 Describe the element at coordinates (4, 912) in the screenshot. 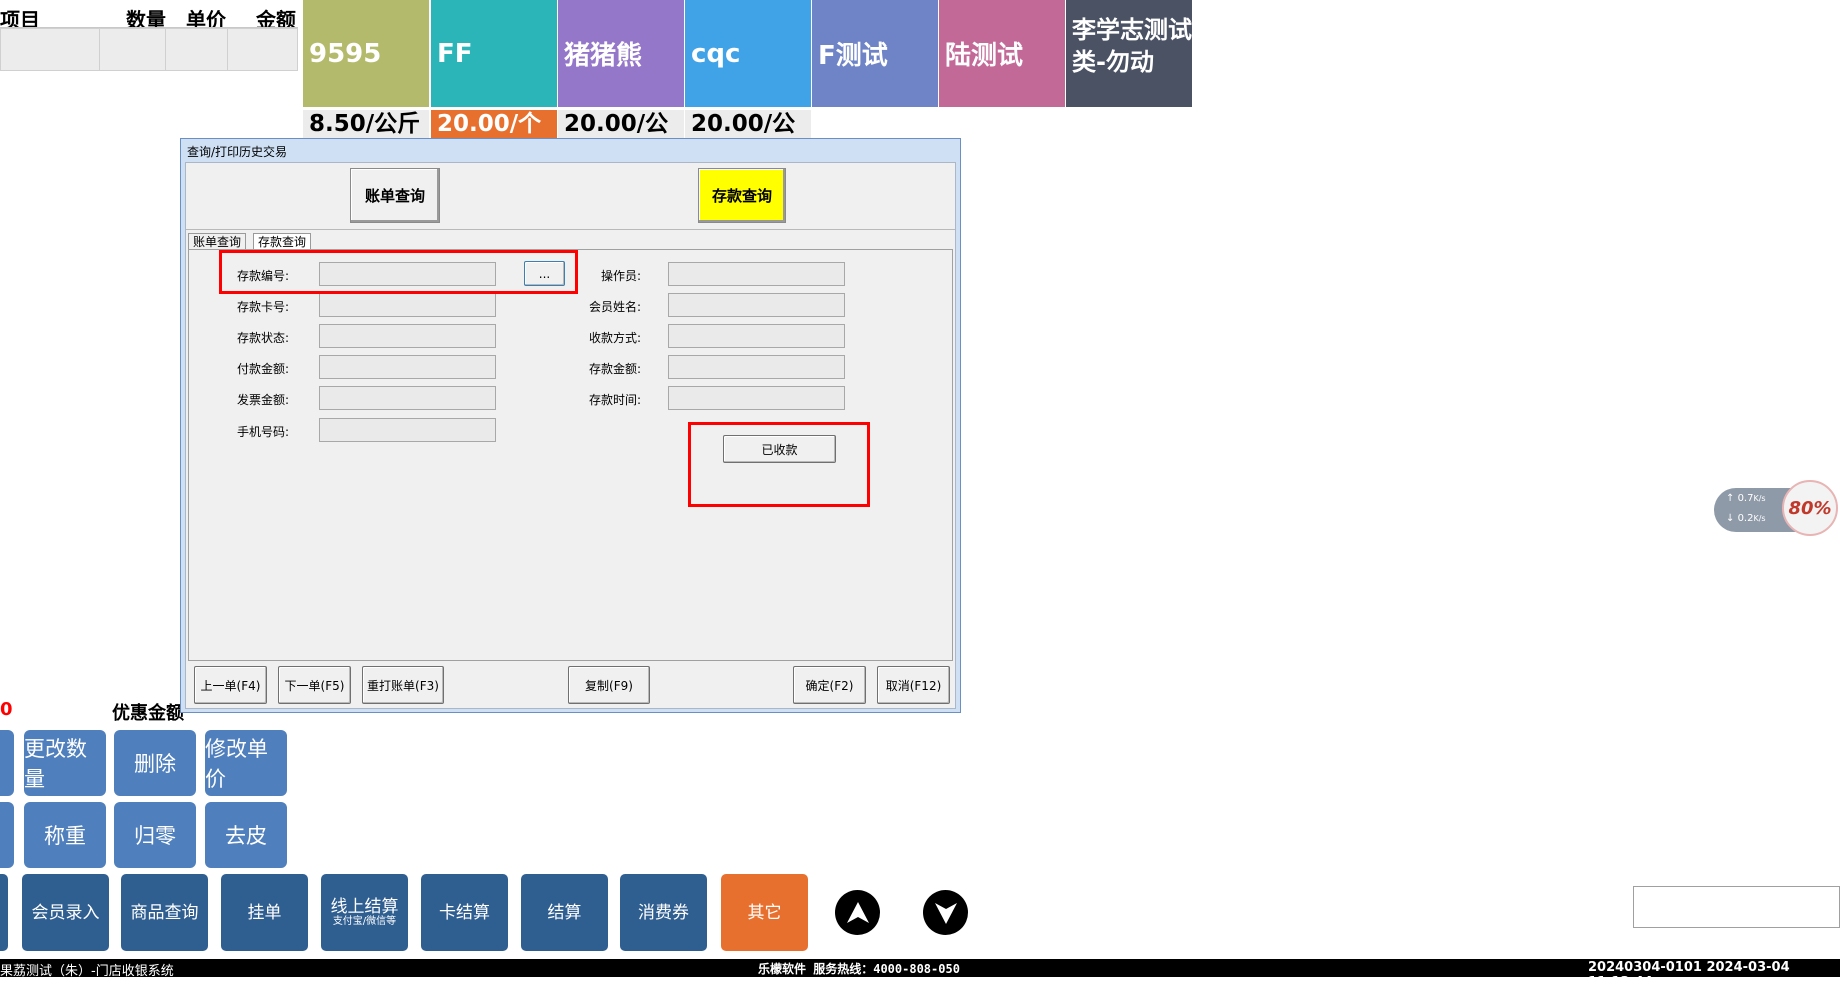

I see `bottom-button-partial` at that location.